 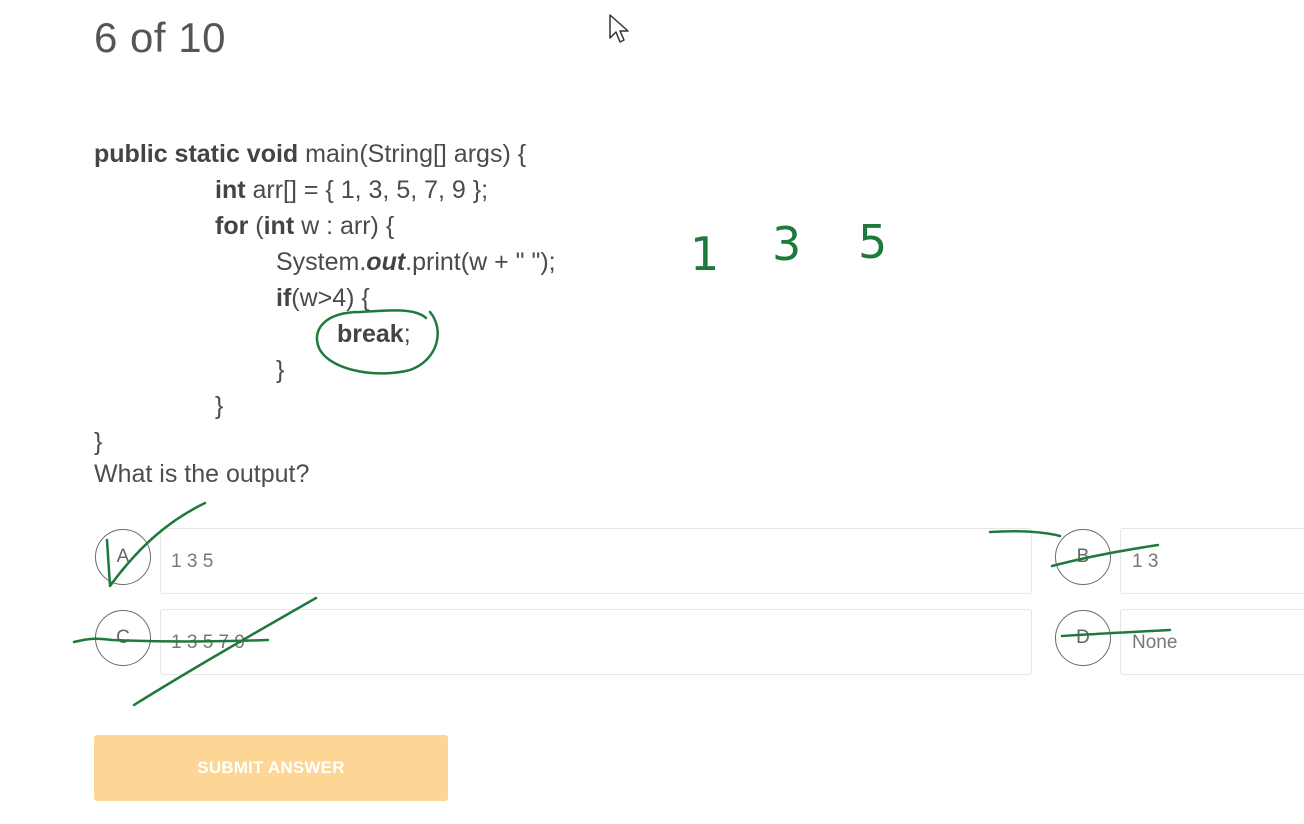 I want to click on code-line: if(w>4) {, so click(x=323, y=298).